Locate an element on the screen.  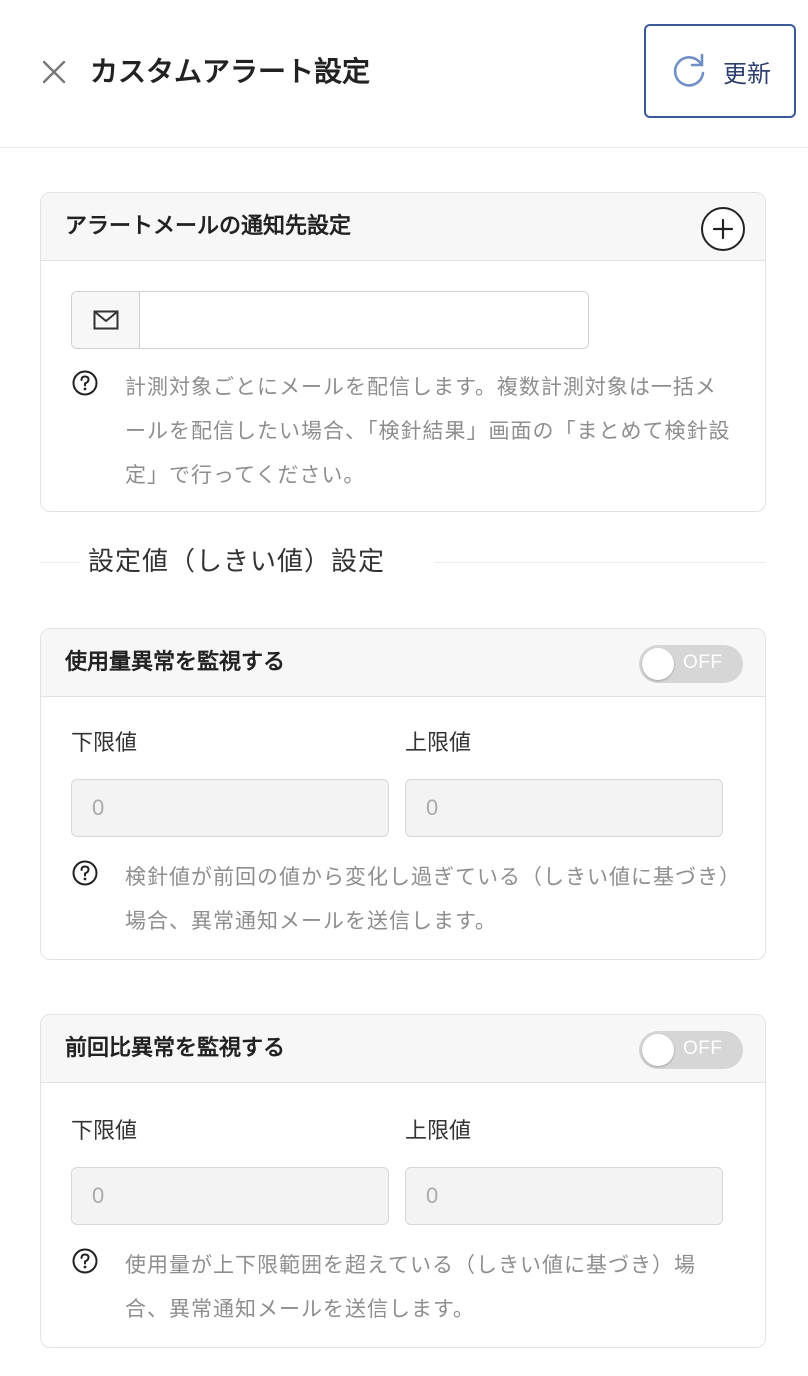
email-card-title: アラートメールの通知先設定 is located at coordinates (208, 226).